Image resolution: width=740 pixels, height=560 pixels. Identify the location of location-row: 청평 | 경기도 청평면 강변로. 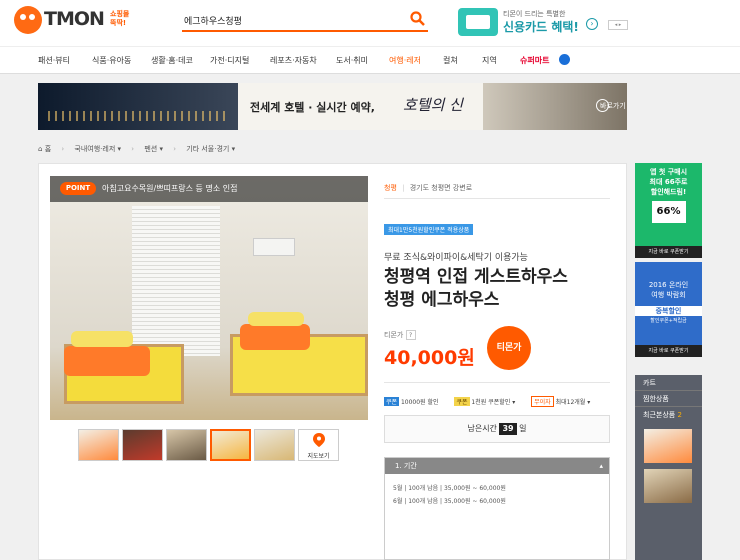
(428, 188).